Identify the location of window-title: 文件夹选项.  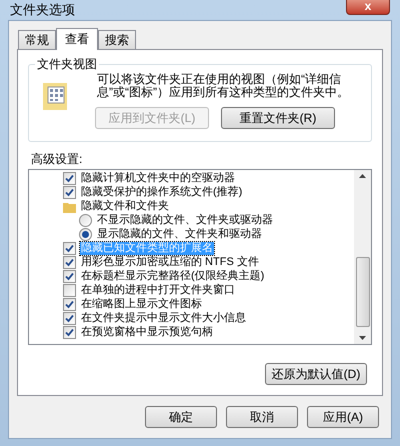
(42, 10).